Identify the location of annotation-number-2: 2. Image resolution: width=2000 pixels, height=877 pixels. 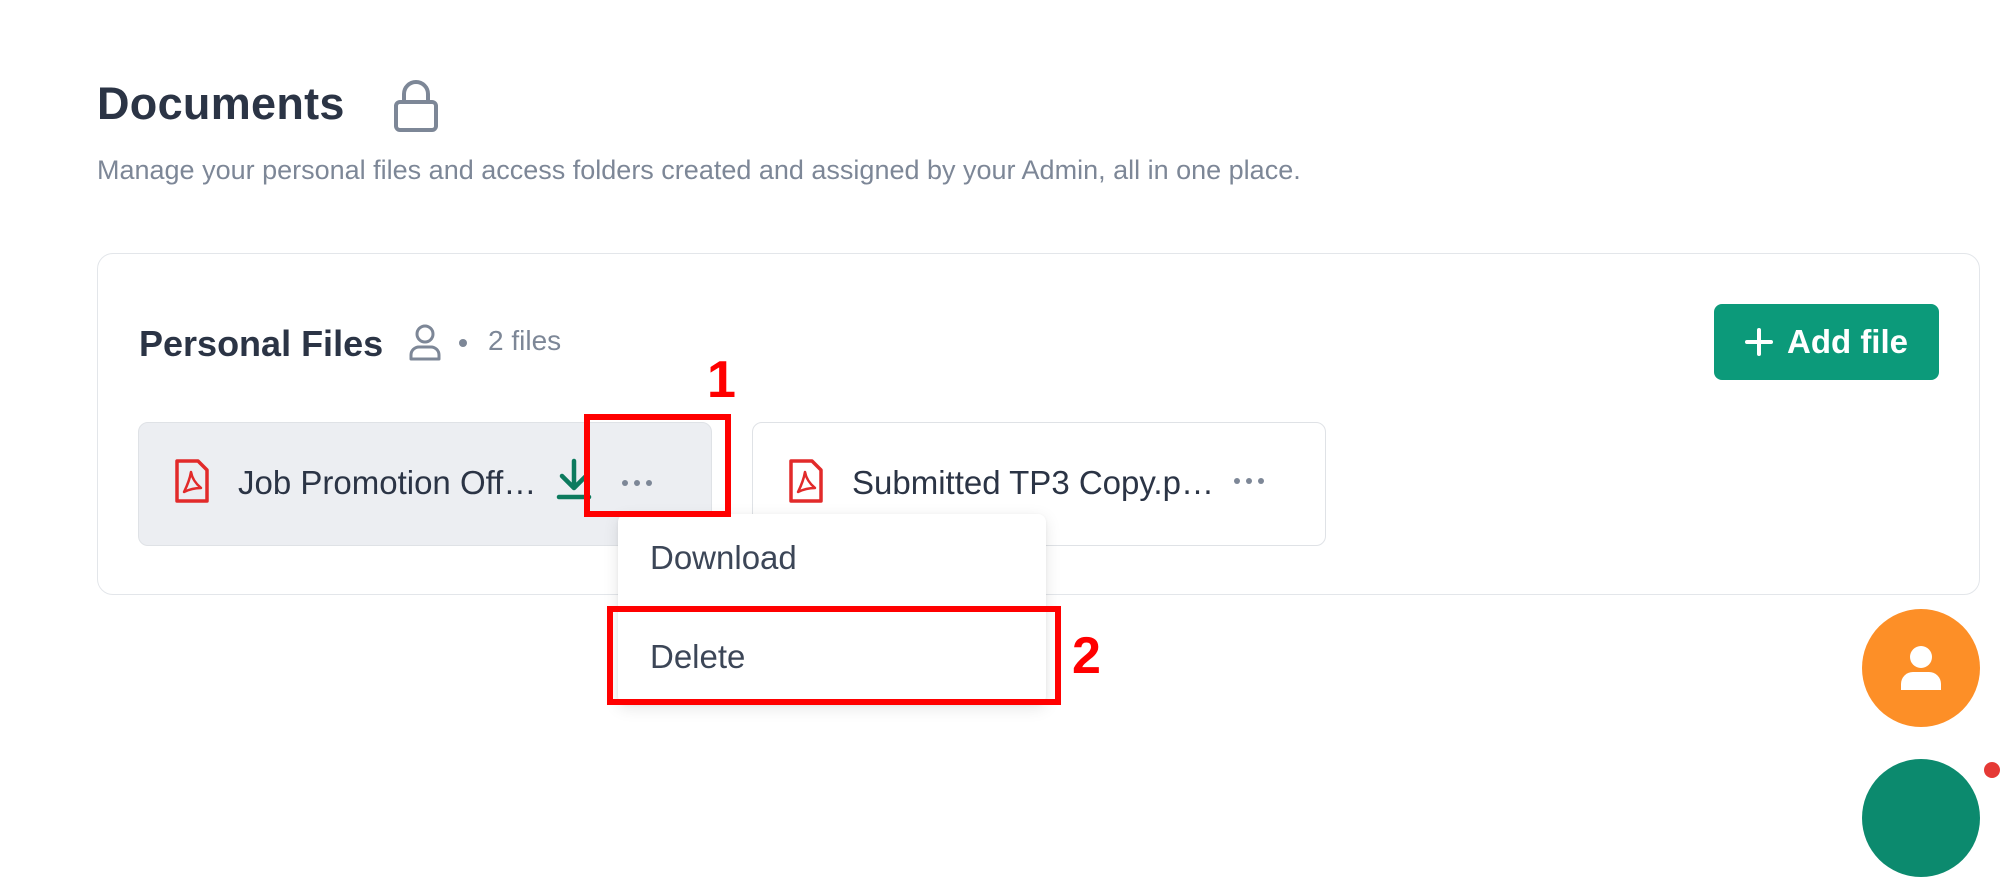
(1086, 656).